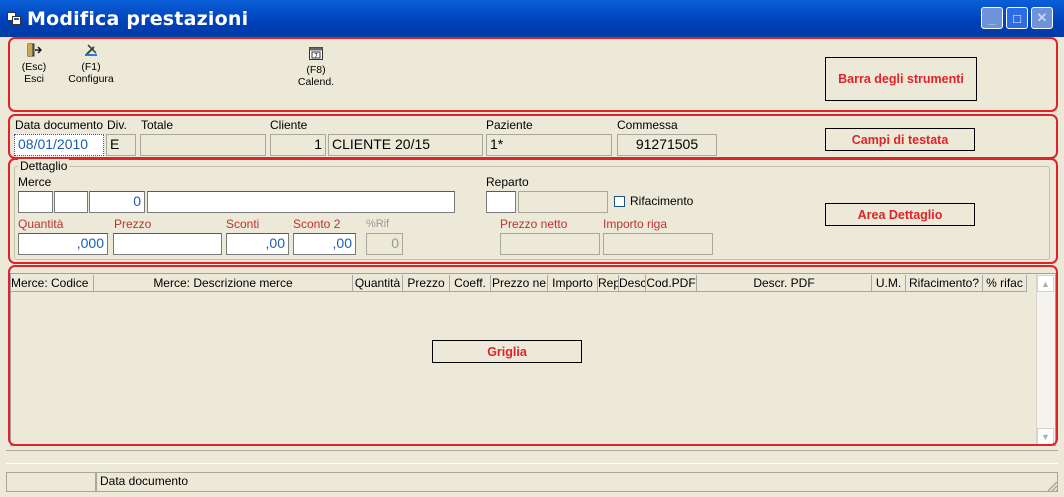 This screenshot has height=497, width=1064. I want to click on rif-field: 0, so click(384, 244).